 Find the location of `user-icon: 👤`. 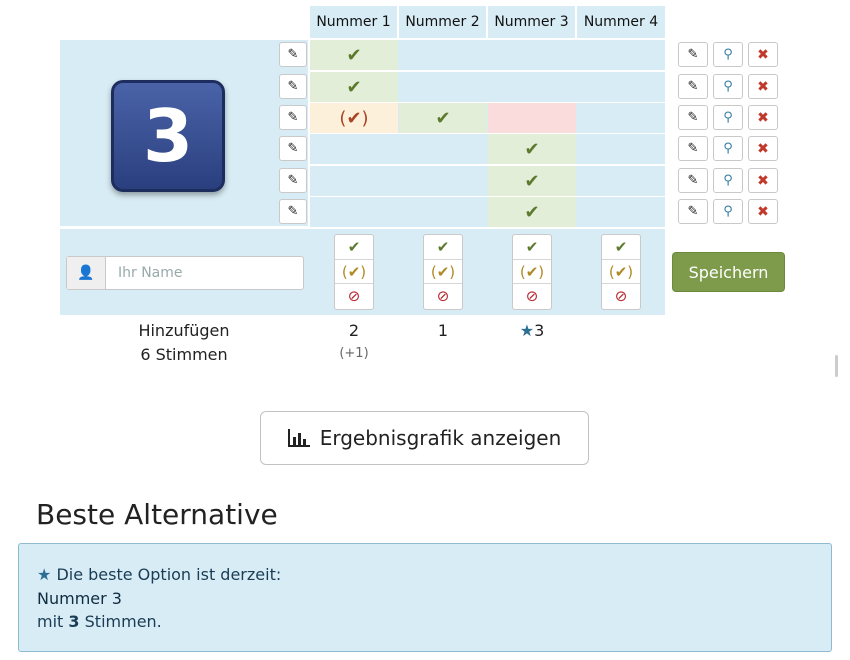

user-icon: 👤 is located at coordinates (86, 273).